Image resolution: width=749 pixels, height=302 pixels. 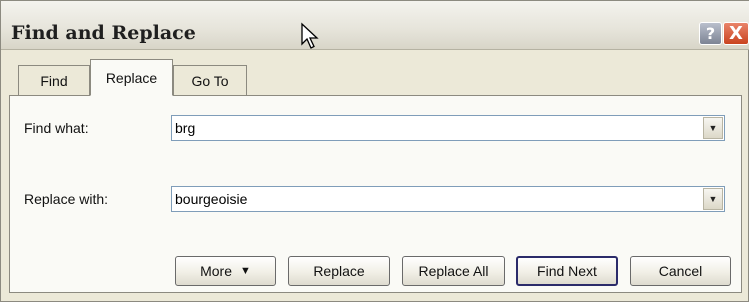 I want to click on find-what-input, so click(x=436, y=128).